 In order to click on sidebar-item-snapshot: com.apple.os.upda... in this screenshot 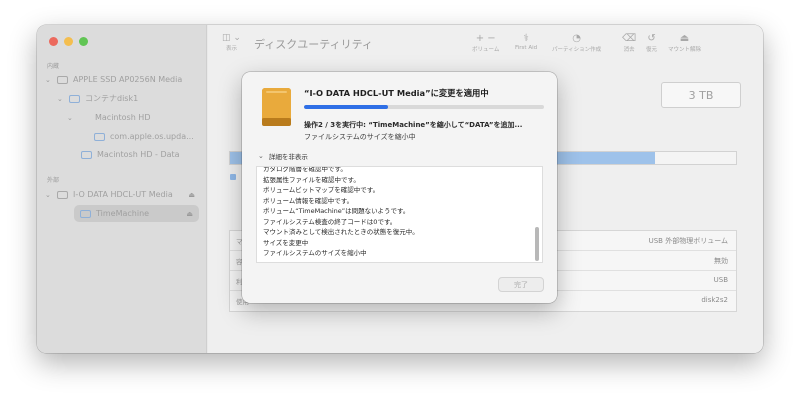, I will do `click(144, 136)`.